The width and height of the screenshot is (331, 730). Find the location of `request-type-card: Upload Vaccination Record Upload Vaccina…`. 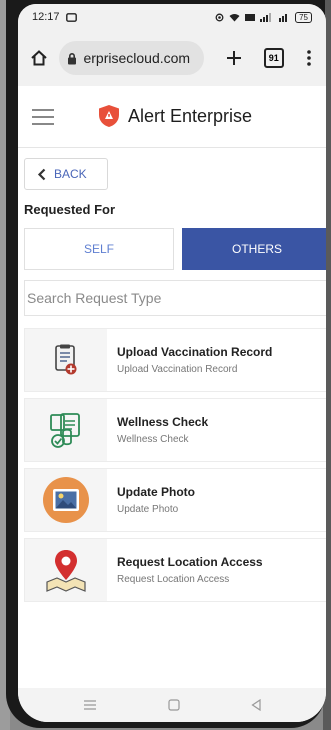

request-type-card: Upload Vaccination Record Upload Vaccina… is located at coordinates (175, 360).